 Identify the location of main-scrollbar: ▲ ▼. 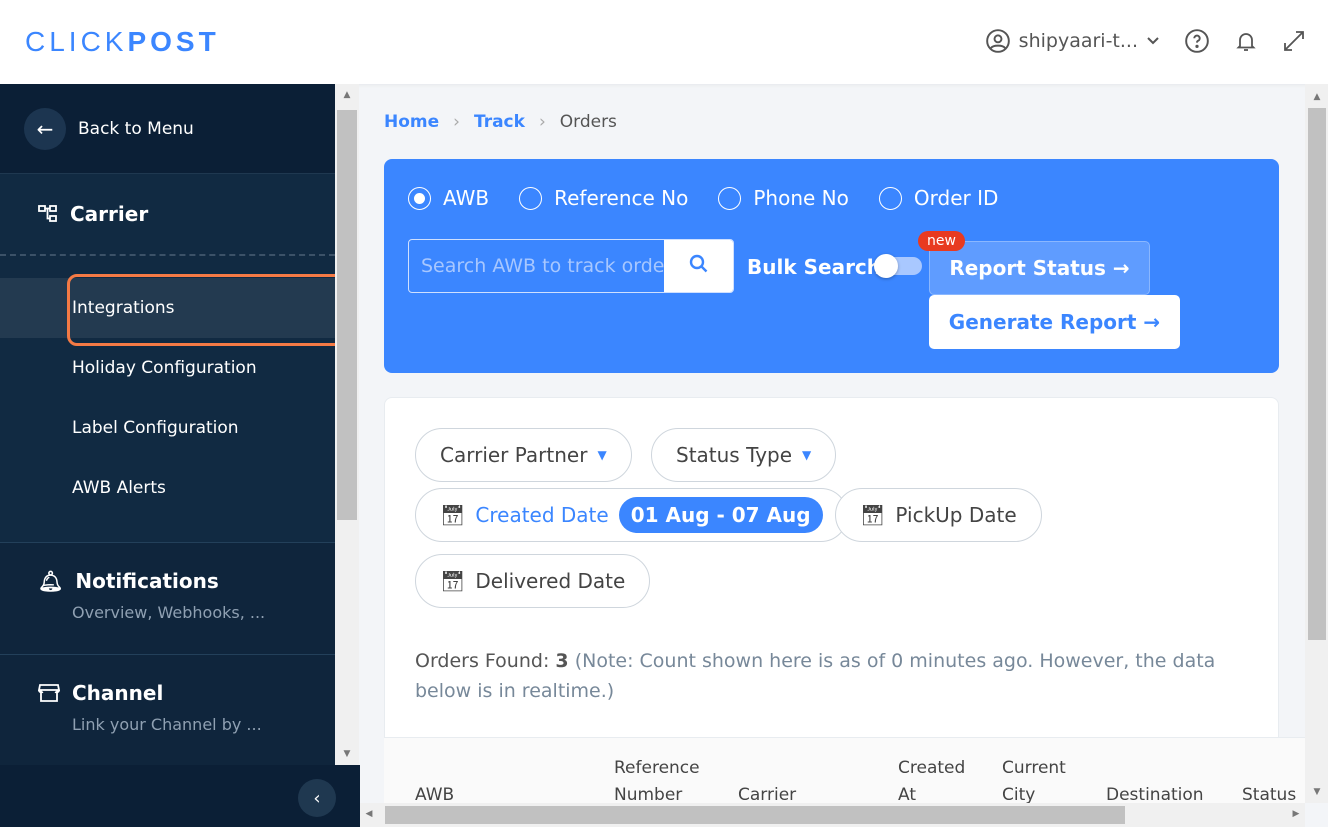
(1316, 443).